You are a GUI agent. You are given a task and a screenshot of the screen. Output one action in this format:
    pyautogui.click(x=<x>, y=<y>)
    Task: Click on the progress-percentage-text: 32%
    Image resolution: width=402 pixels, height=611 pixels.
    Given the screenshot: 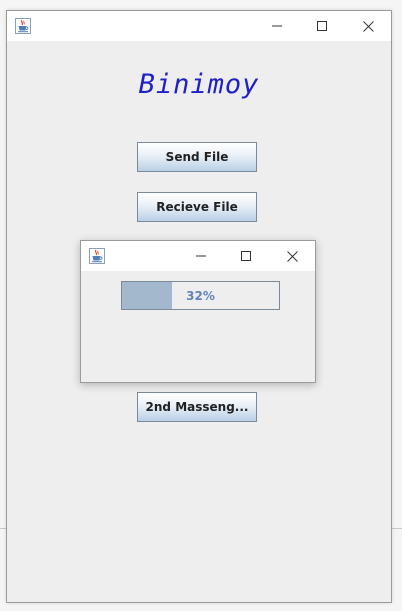 What is the action you would take?
    pyautogui.click(x=200, y=295)
    